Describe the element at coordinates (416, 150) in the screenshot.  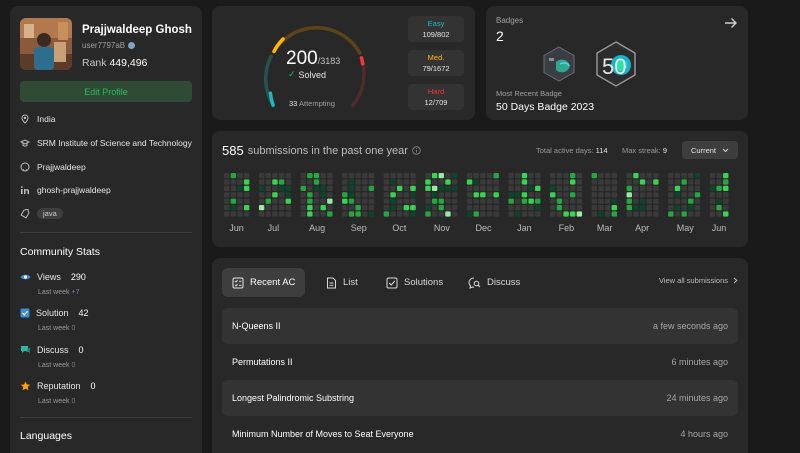
I see `info-icon` at that location.